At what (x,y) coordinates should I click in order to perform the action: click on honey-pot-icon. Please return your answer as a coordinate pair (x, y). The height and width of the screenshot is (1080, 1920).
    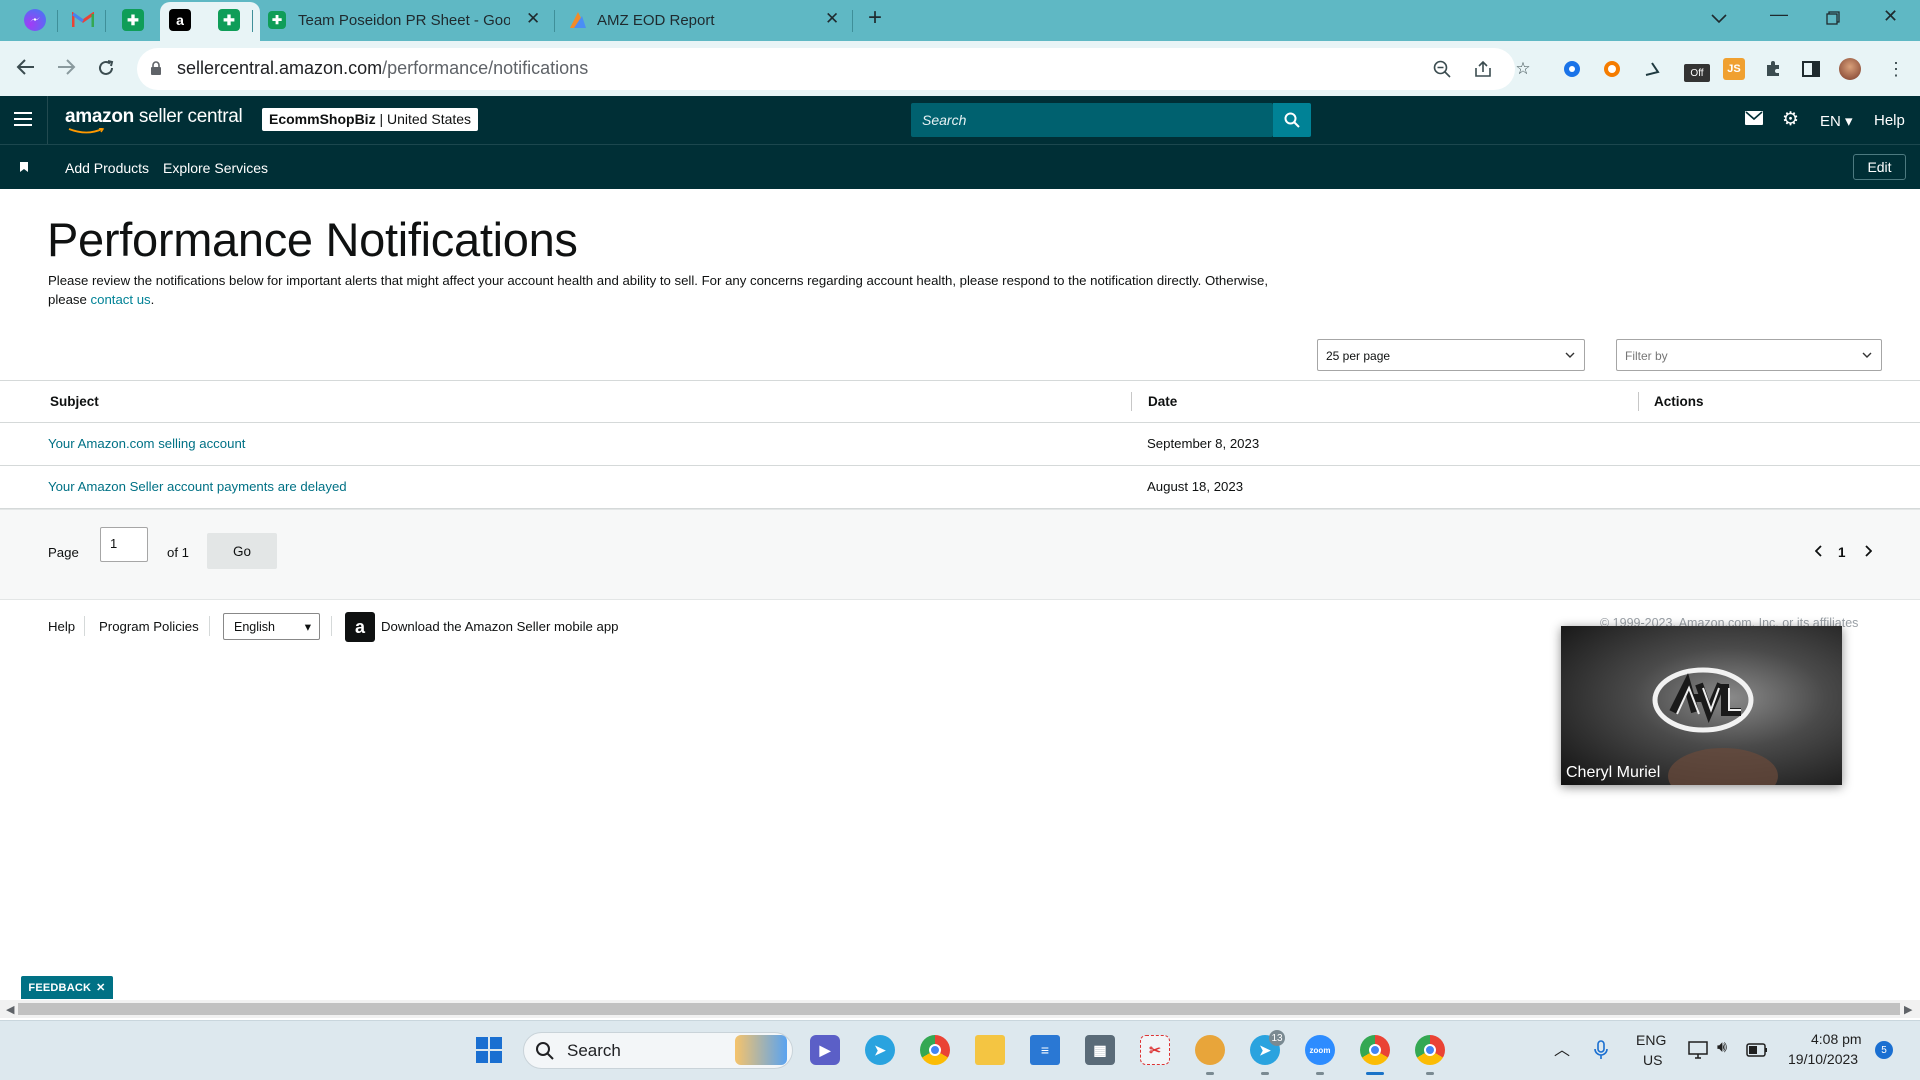
    Looking at the image, I should click on (1210, 1050).